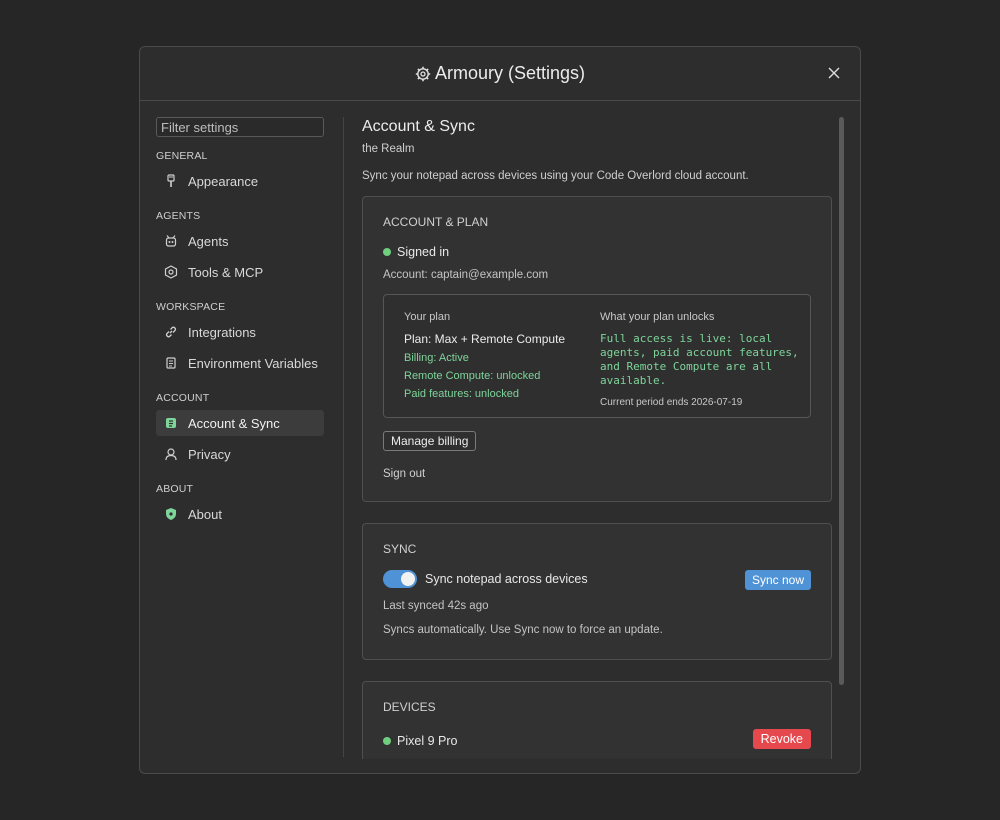 The height and width of the screenshot is (820, 1000). I want to click on dialog-title-text: Armoury (Settings), so click(510, 73).